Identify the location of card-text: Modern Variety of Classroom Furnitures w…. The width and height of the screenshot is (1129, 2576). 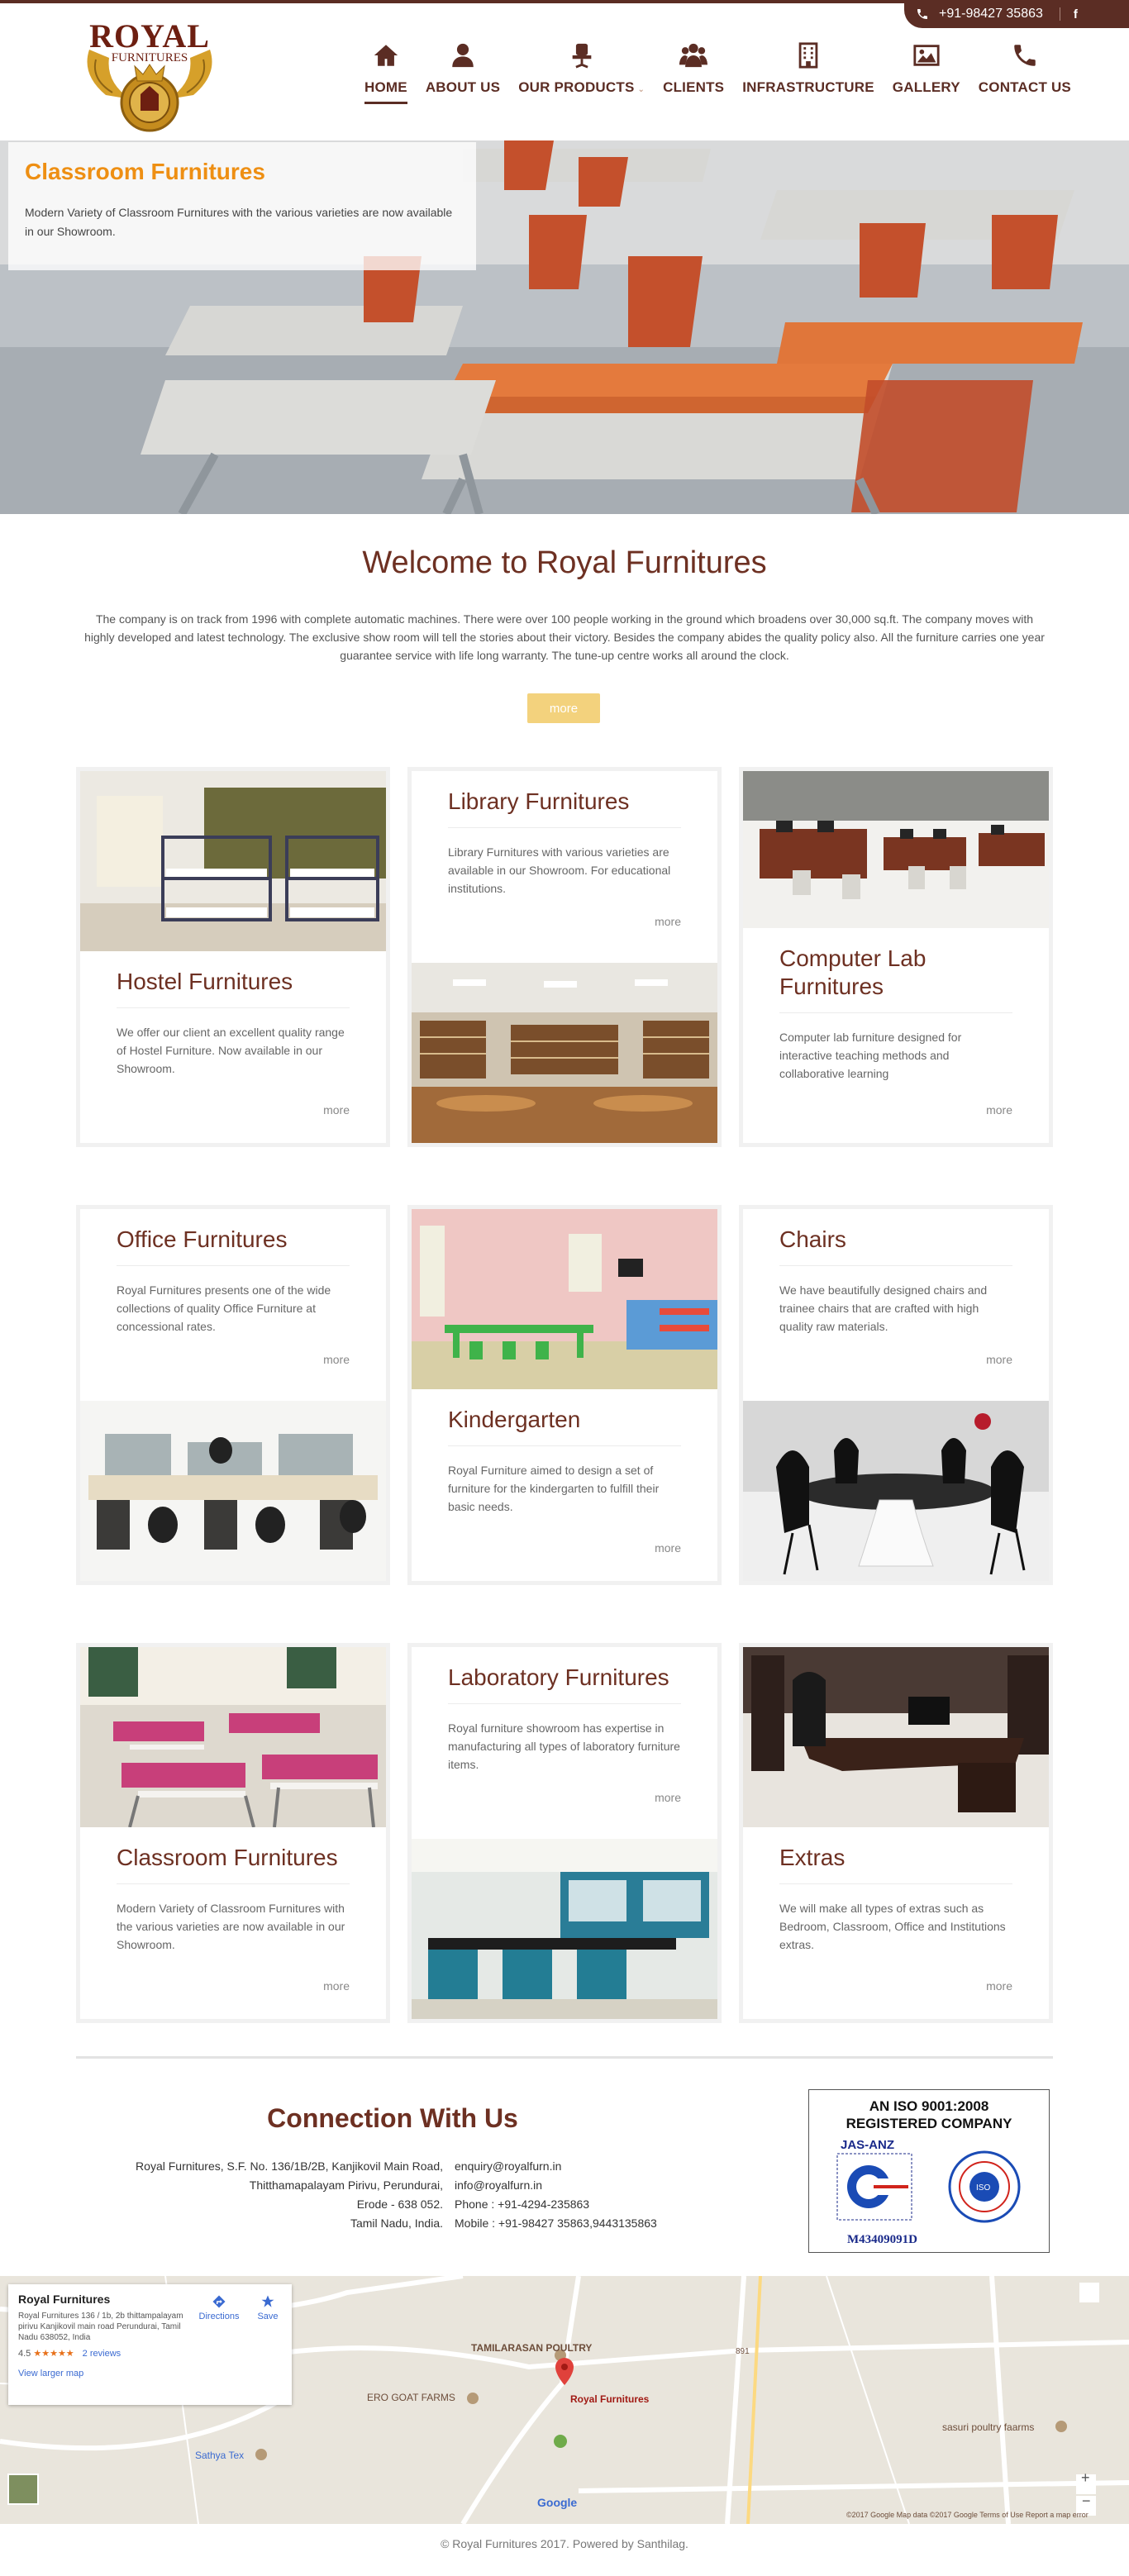
(231, 1927).